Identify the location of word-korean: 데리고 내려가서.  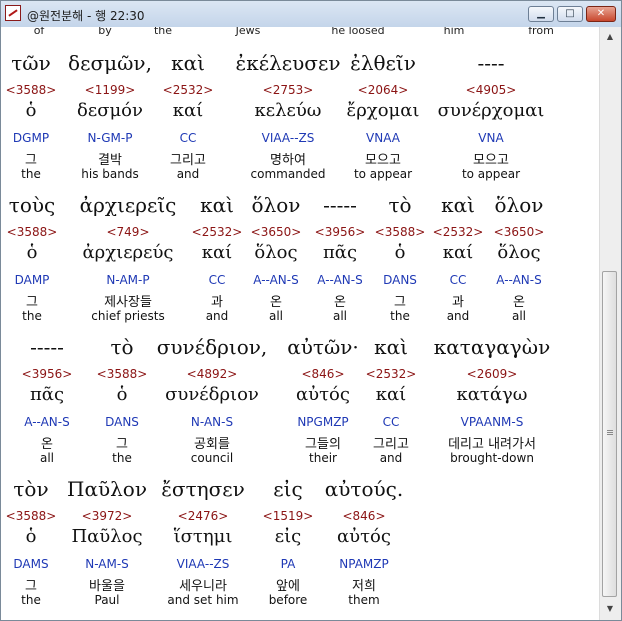
(492, 444).